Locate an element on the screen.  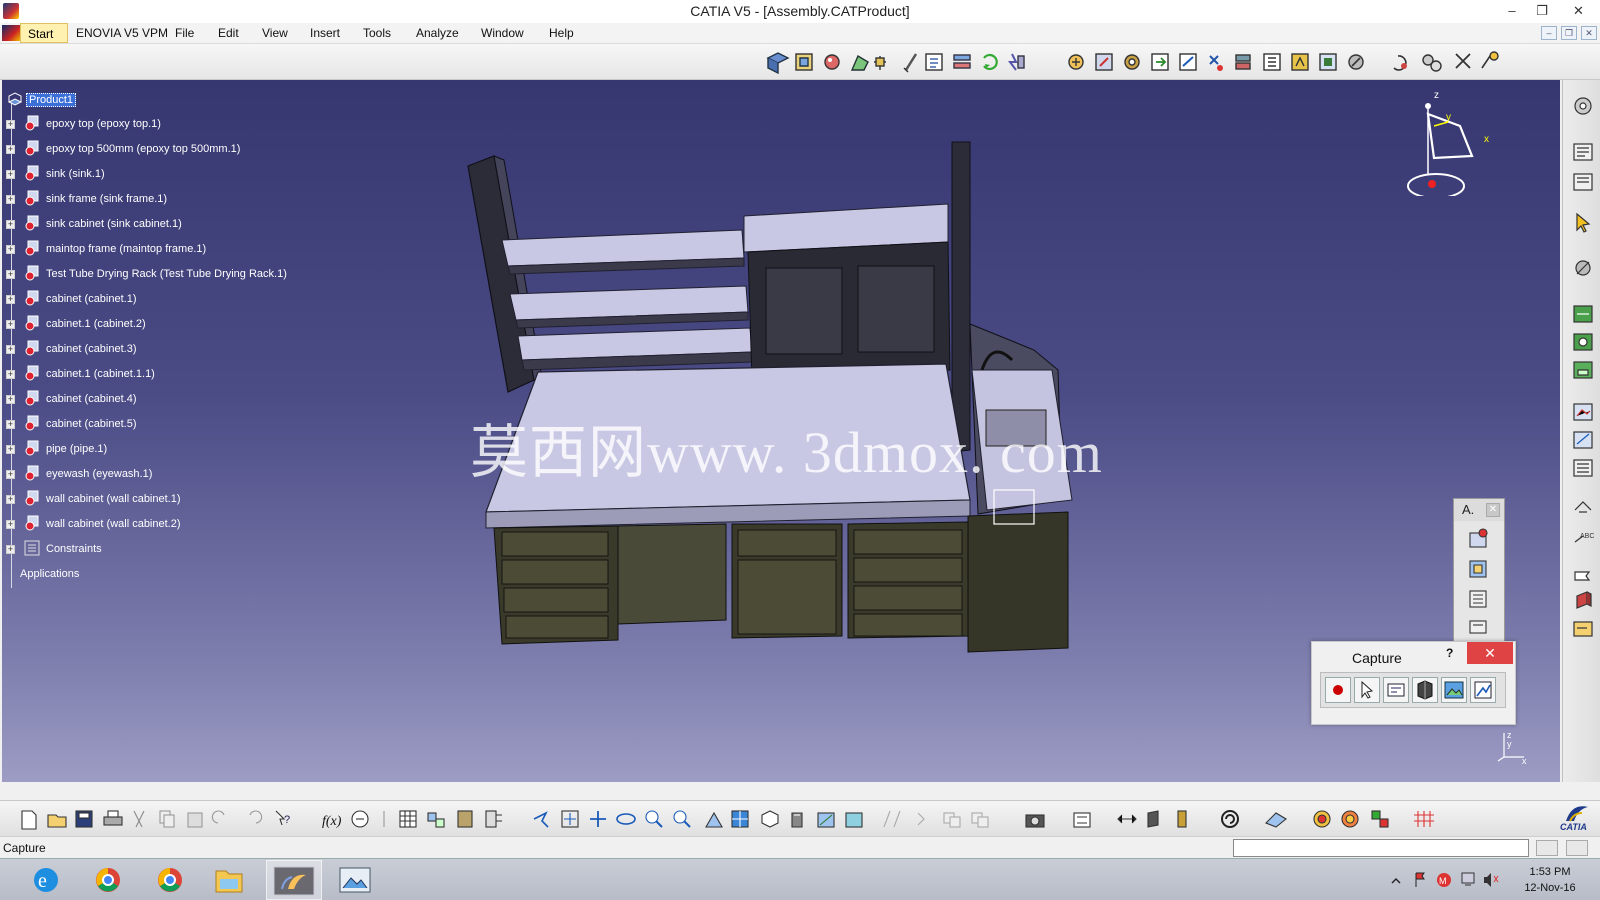
angle-constraint-icon is located at coordinates (1300, 62).